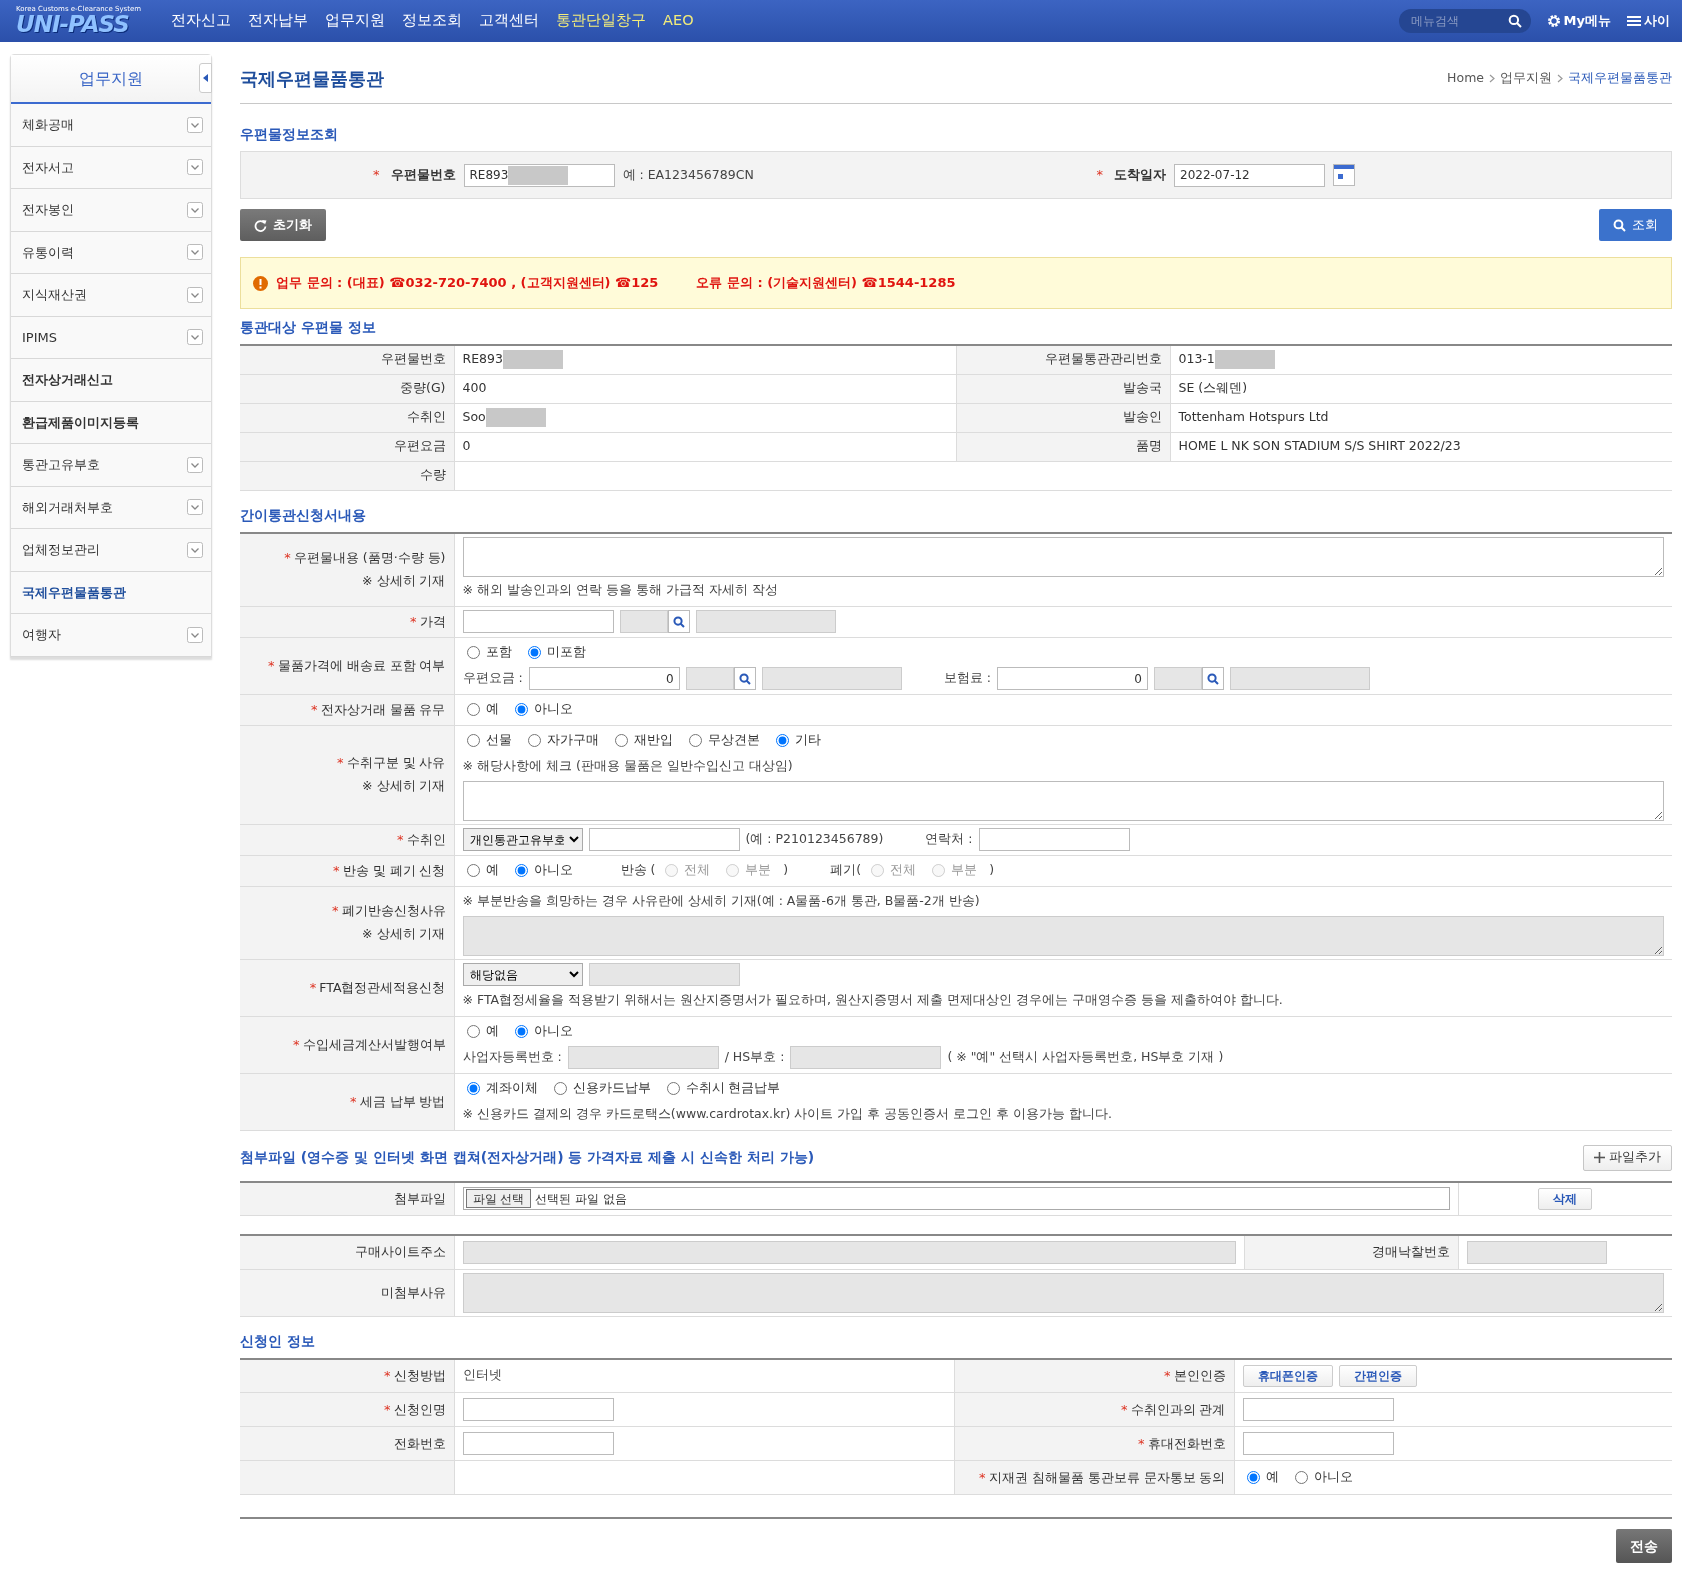 The height and width of the screenshot is (1580, 1682). Describe the element at coordinates (539, 175) in the screenshot. I see `input-field: RE893` at that location.